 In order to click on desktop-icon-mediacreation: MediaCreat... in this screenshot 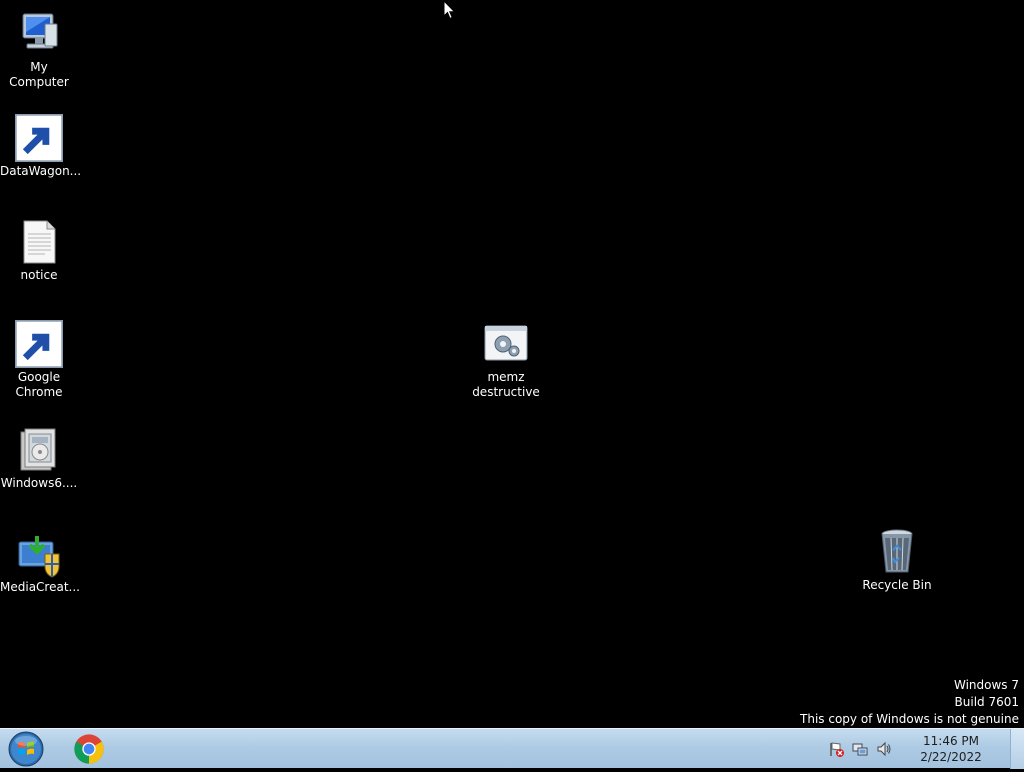, I will do `click(40, 562)`.